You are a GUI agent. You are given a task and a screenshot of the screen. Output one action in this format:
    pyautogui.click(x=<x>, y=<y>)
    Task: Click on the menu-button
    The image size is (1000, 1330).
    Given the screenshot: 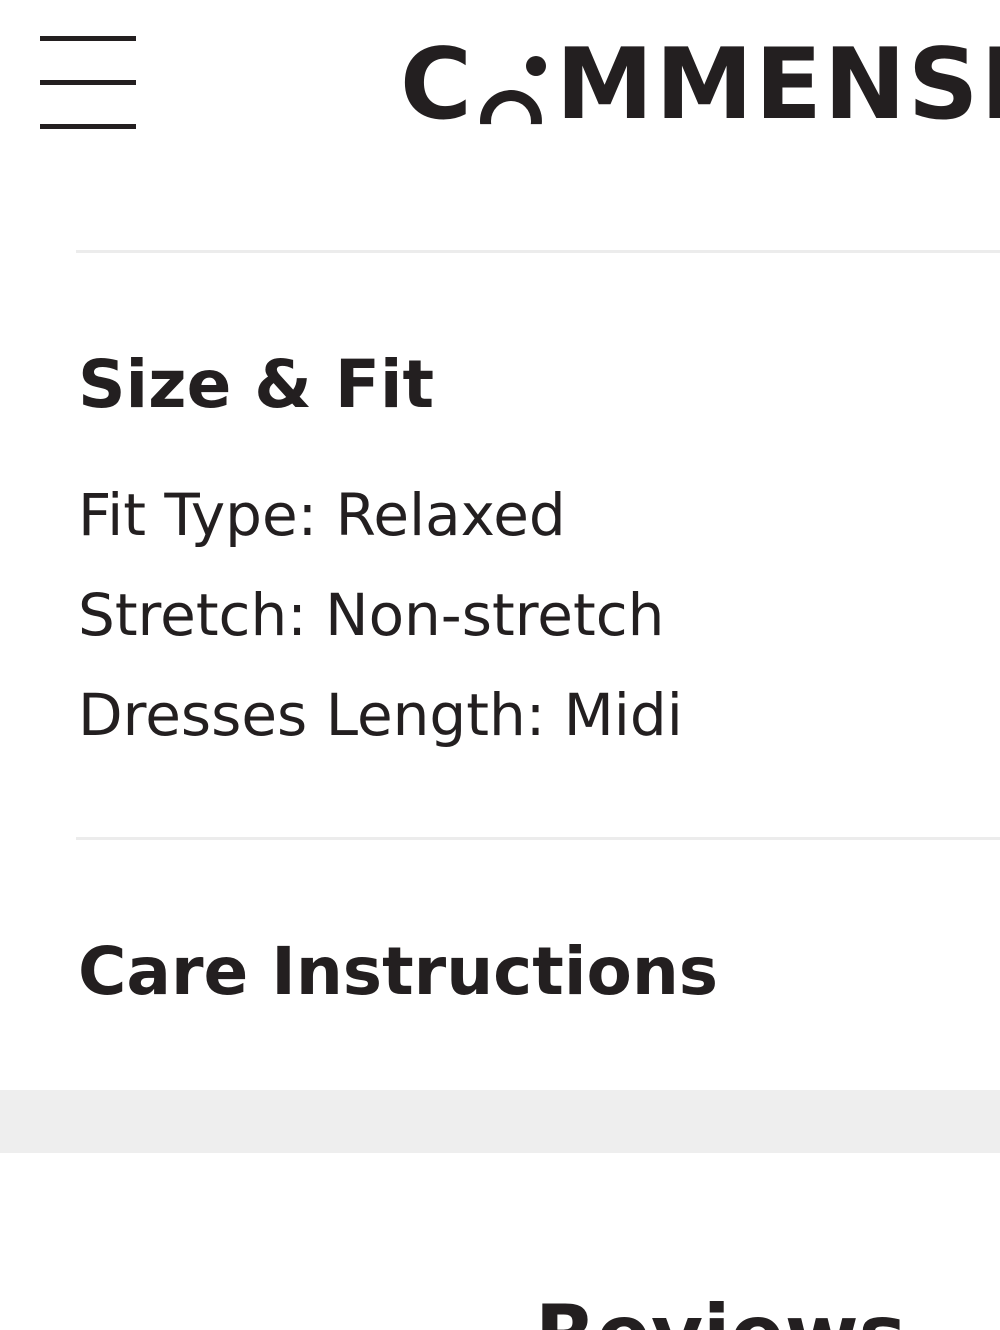 What is the action you would take?
    pyautogui.click(x=88, y=83)
    